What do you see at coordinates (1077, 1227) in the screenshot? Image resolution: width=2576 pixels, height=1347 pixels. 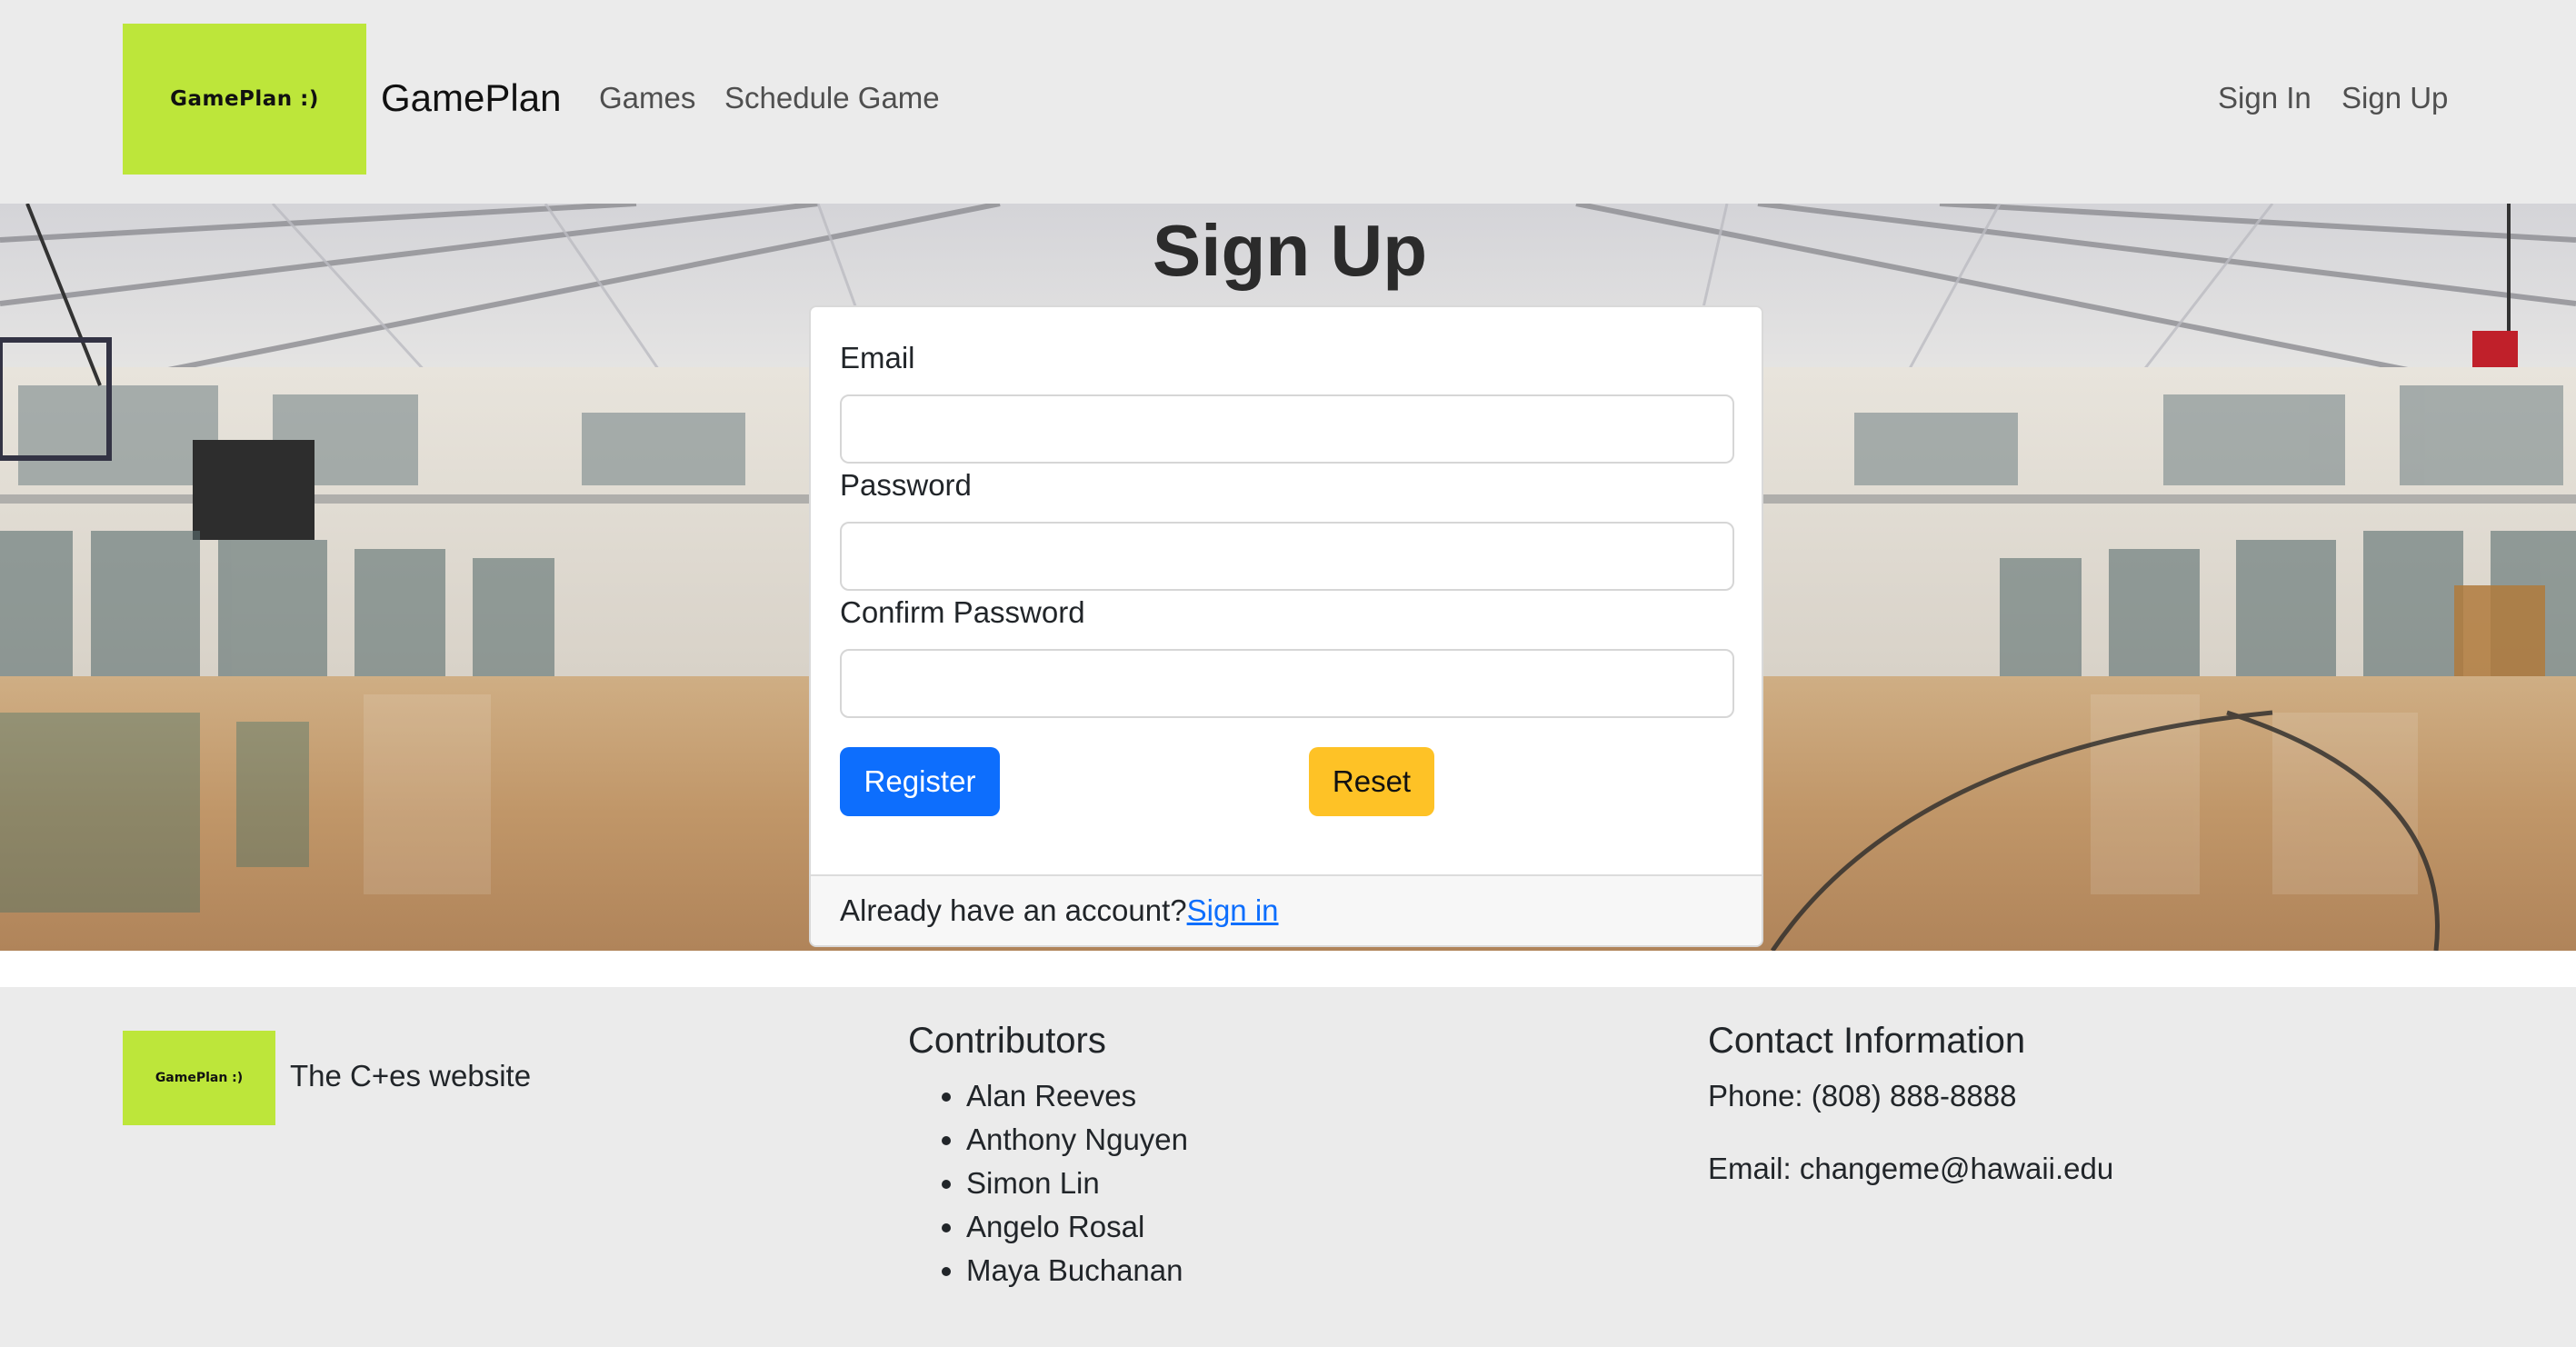 I see `contributor-item: Angelo Rosal` at bounding box center [1077, 1227].